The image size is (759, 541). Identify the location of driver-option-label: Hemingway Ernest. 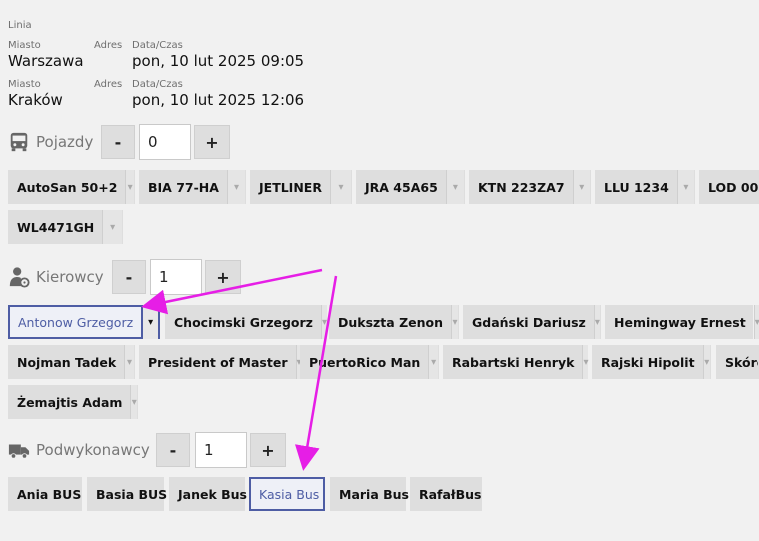
(680, 322).